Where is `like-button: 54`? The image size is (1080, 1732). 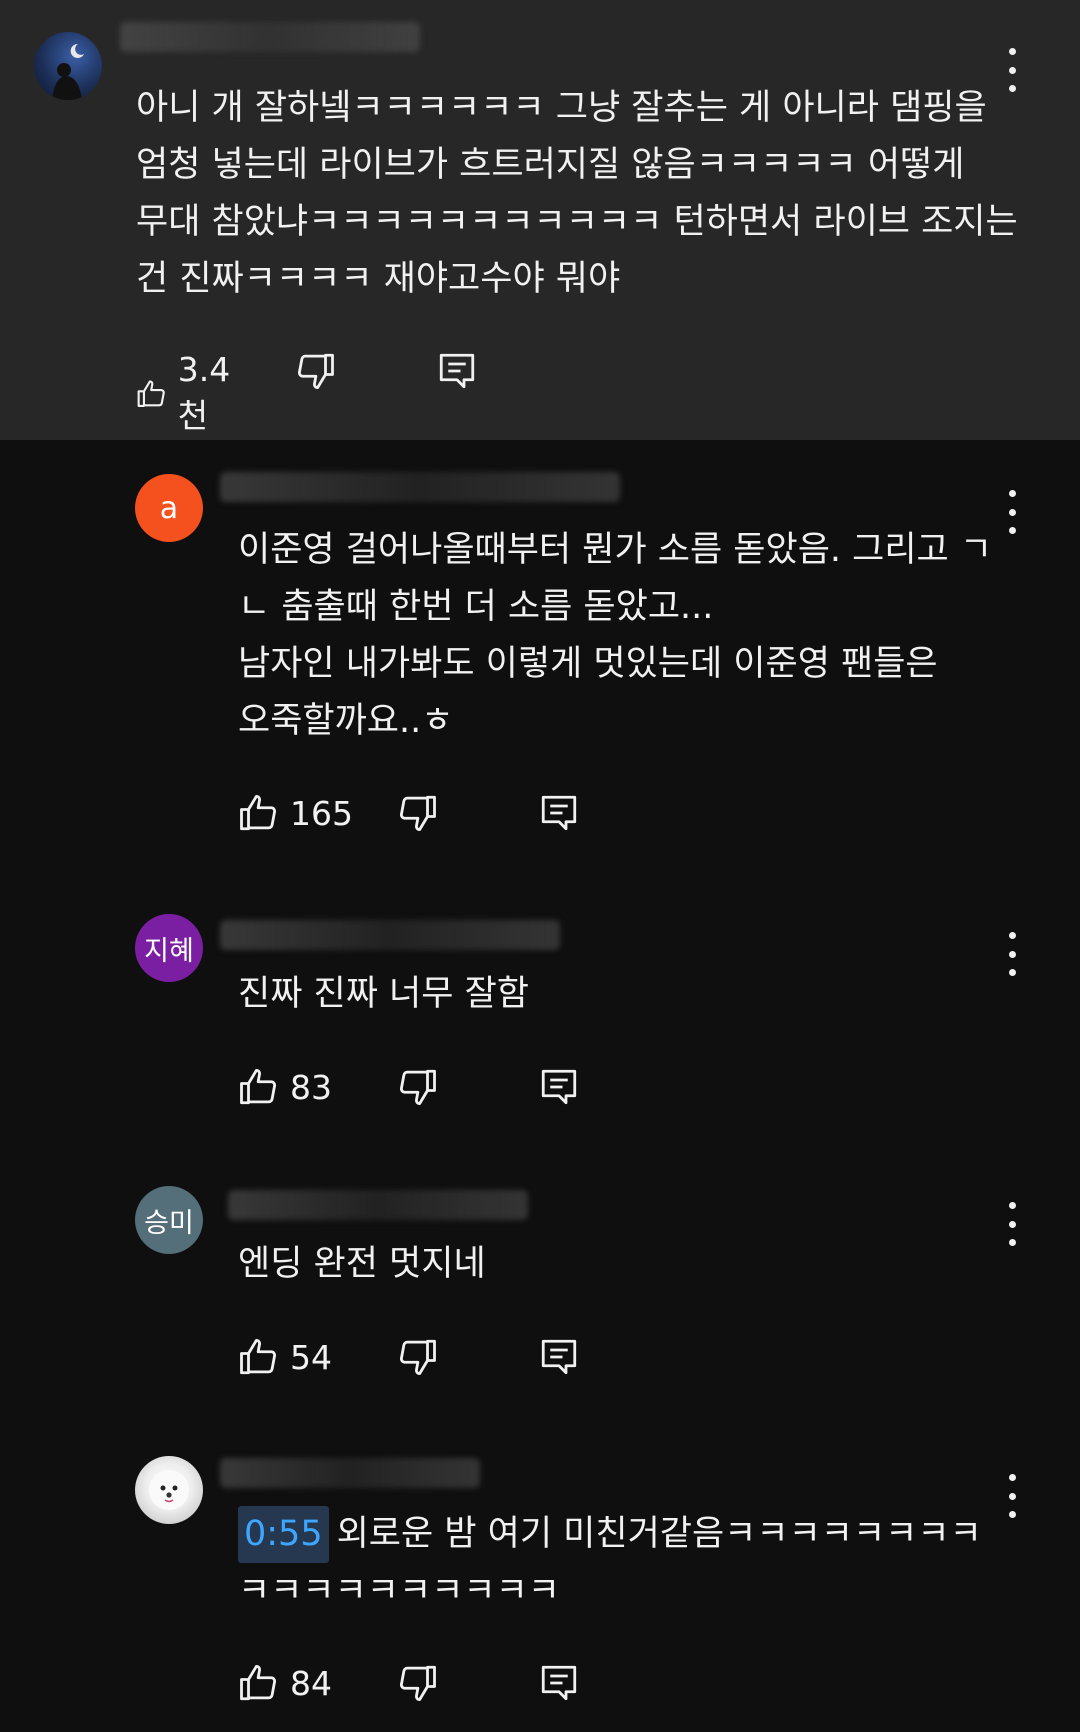 like-button: 54 is located at coordinates (285, 1357).